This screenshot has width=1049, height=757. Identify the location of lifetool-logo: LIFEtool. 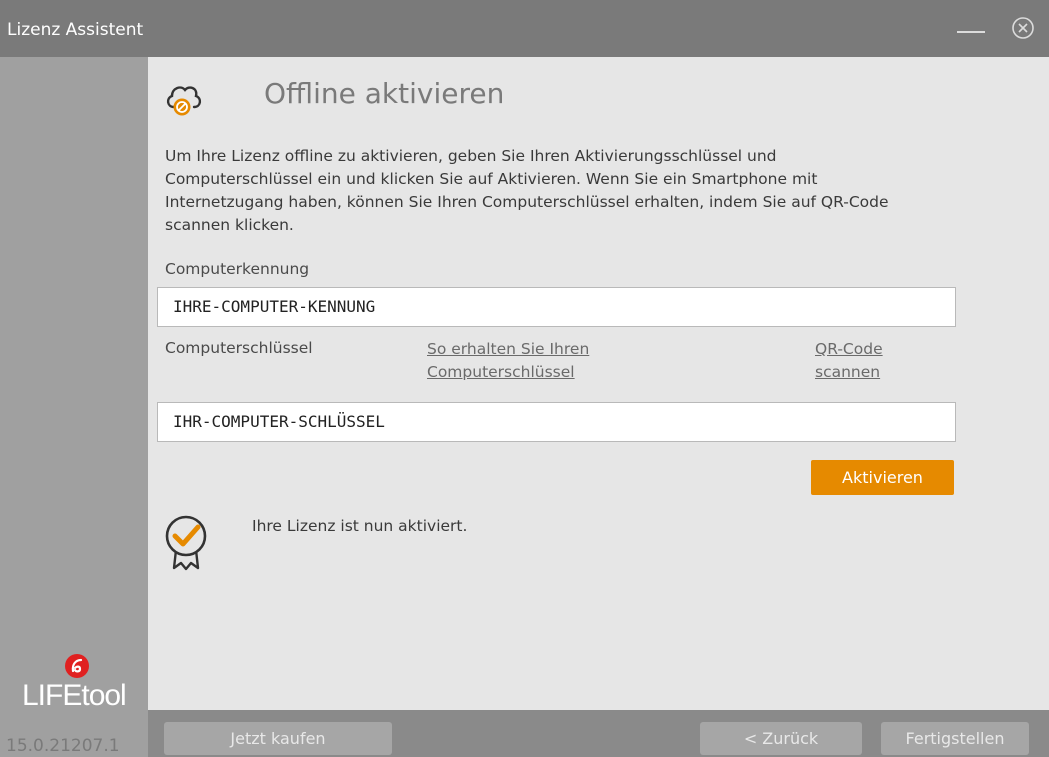
(78, 683).